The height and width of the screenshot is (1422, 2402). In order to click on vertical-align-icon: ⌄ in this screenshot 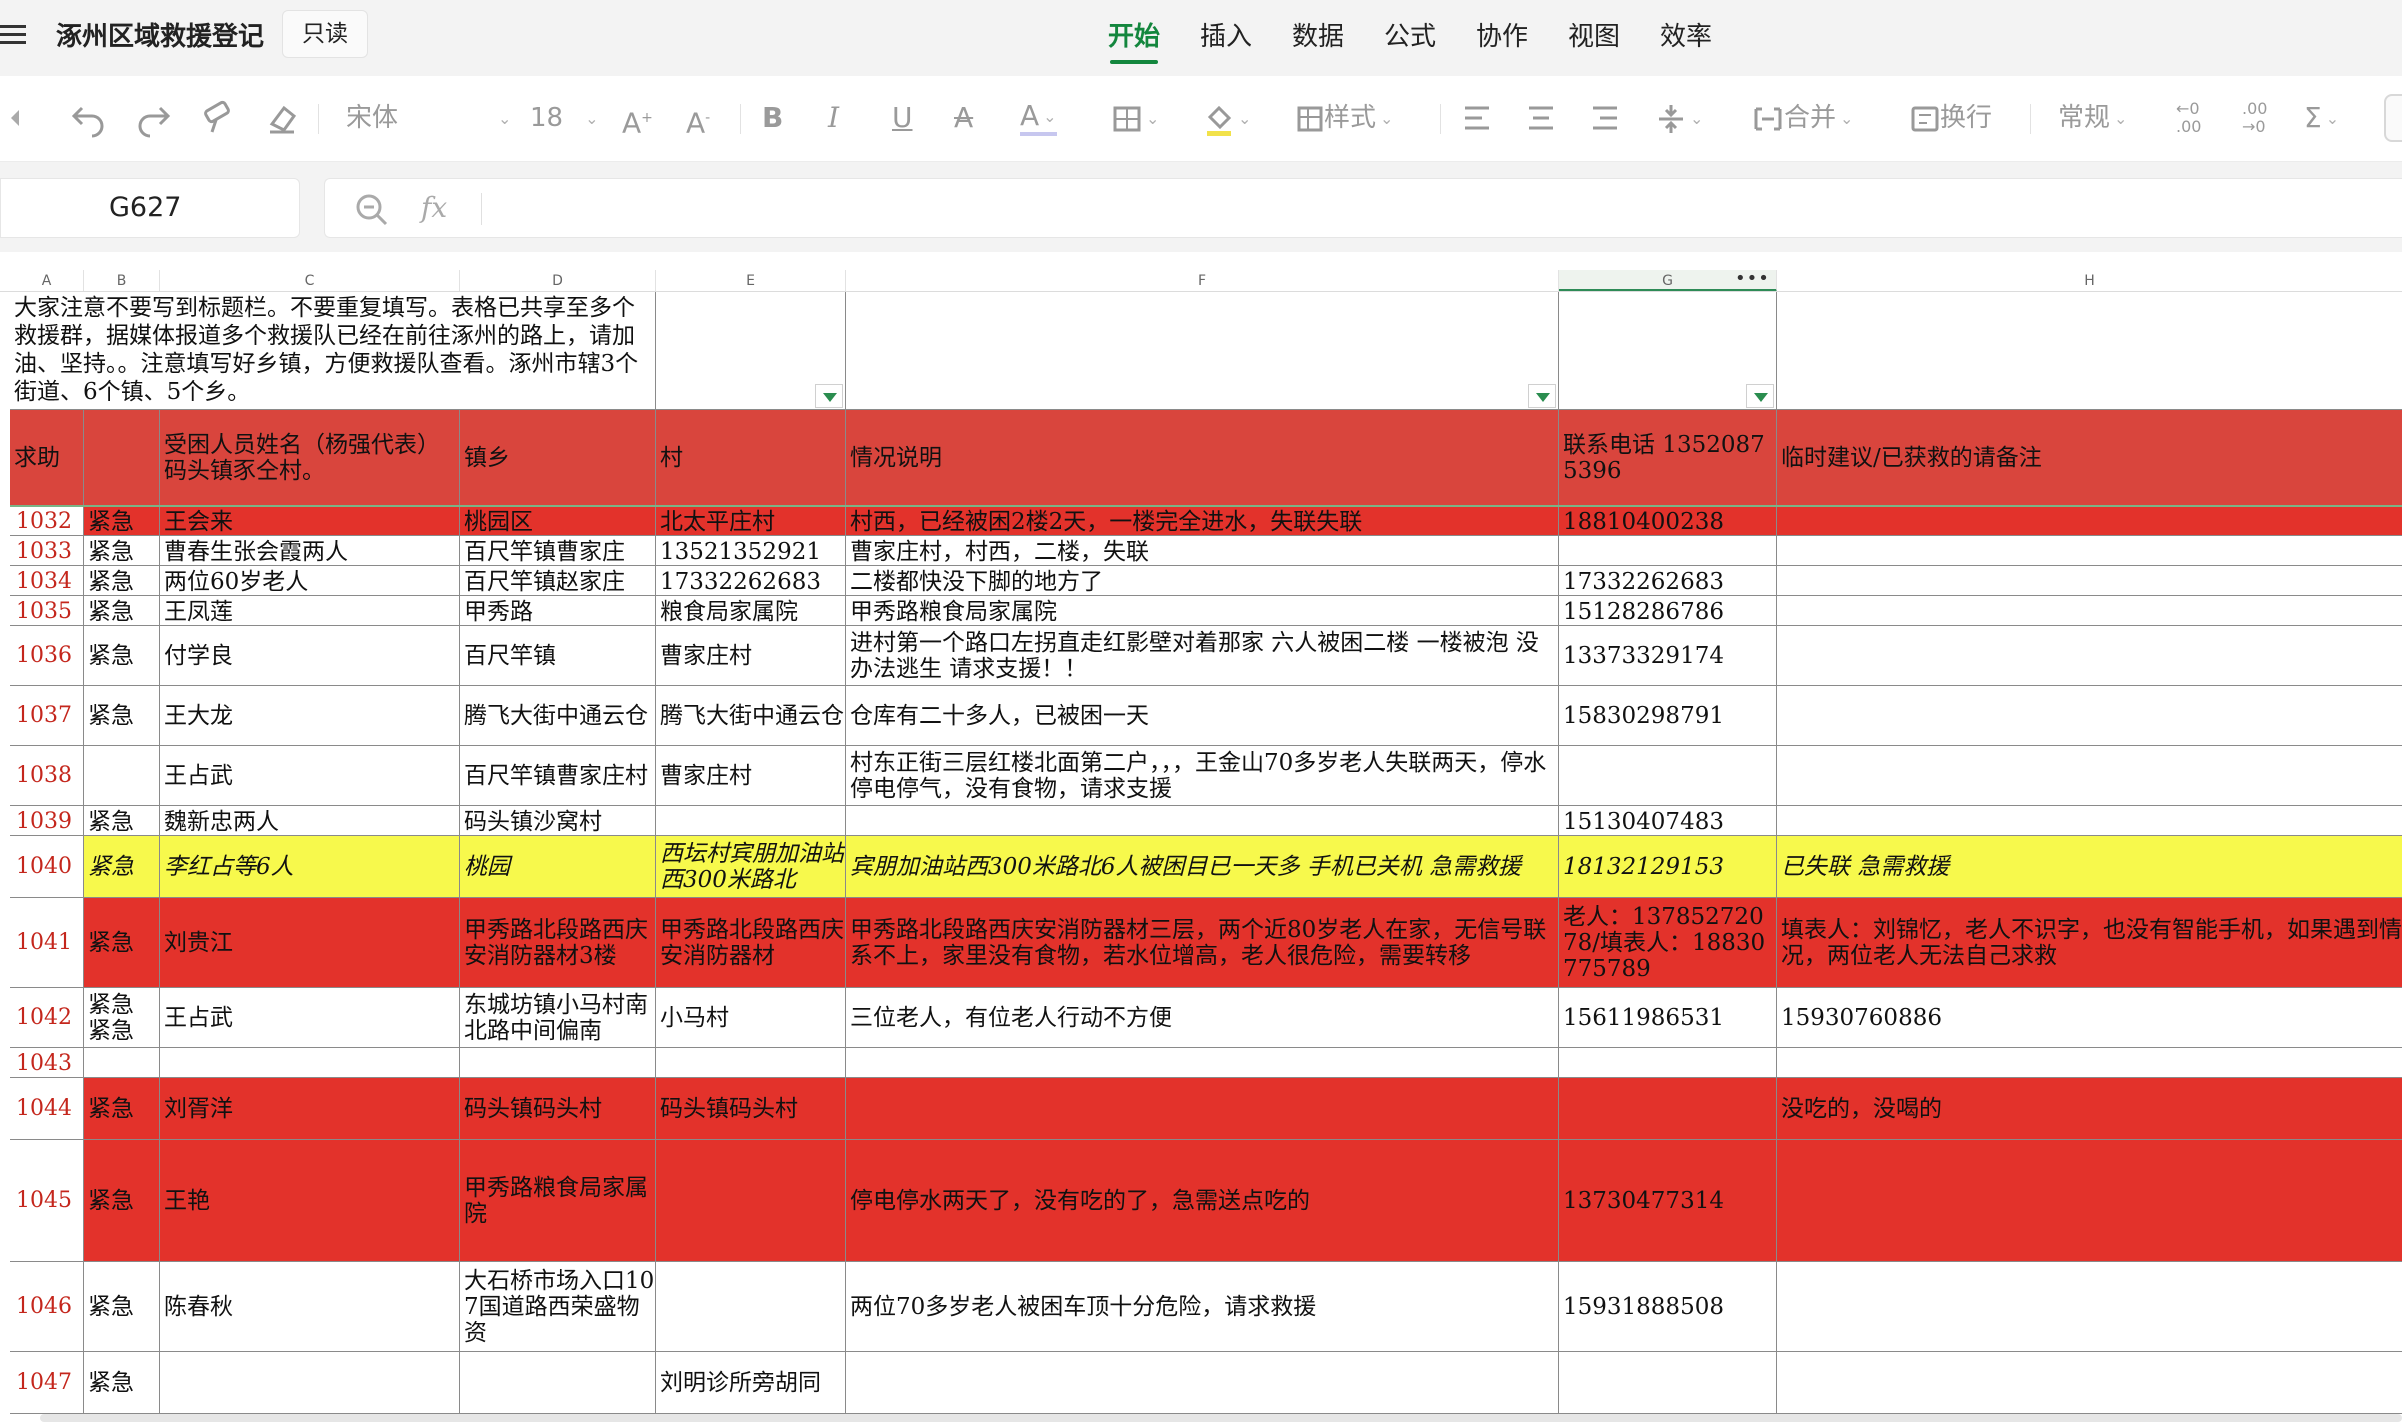, I will do `click(1679, 118)`.